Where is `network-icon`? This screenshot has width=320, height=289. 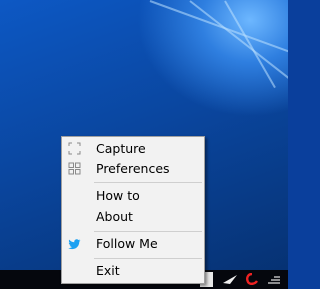
network-icon is located at coordinates (274, 279).